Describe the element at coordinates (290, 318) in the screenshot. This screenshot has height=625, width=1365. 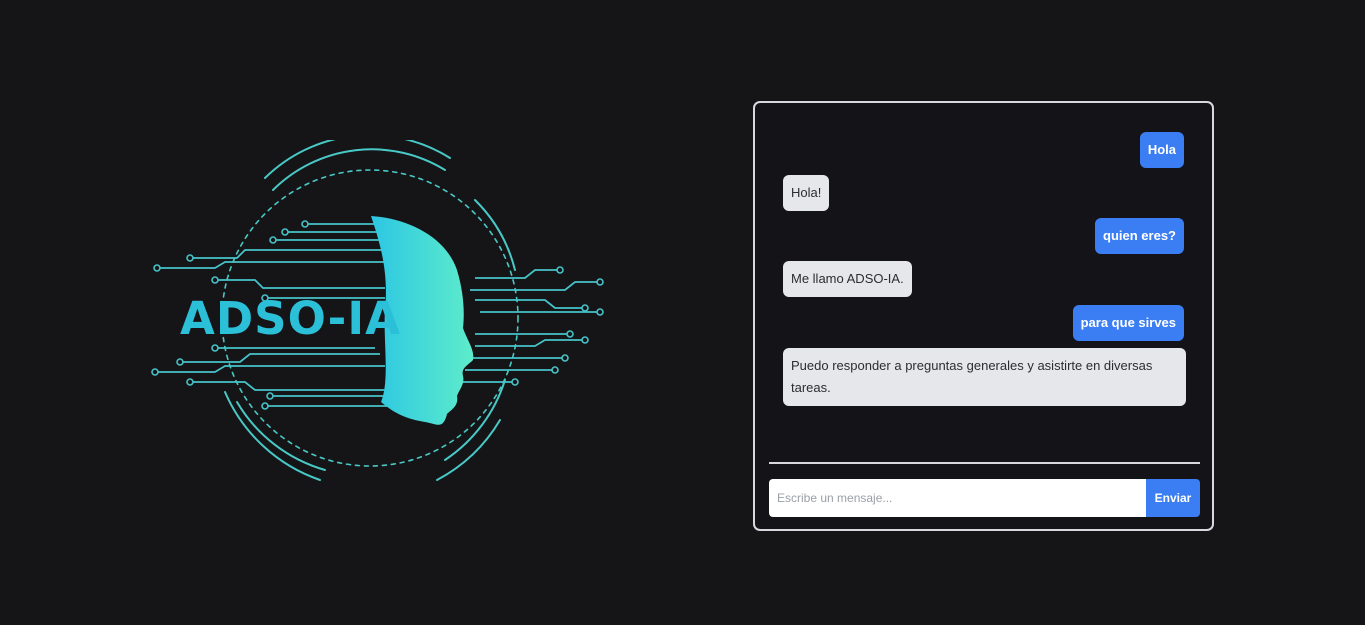
I see `logo-text: ADSO-IA` at that location.